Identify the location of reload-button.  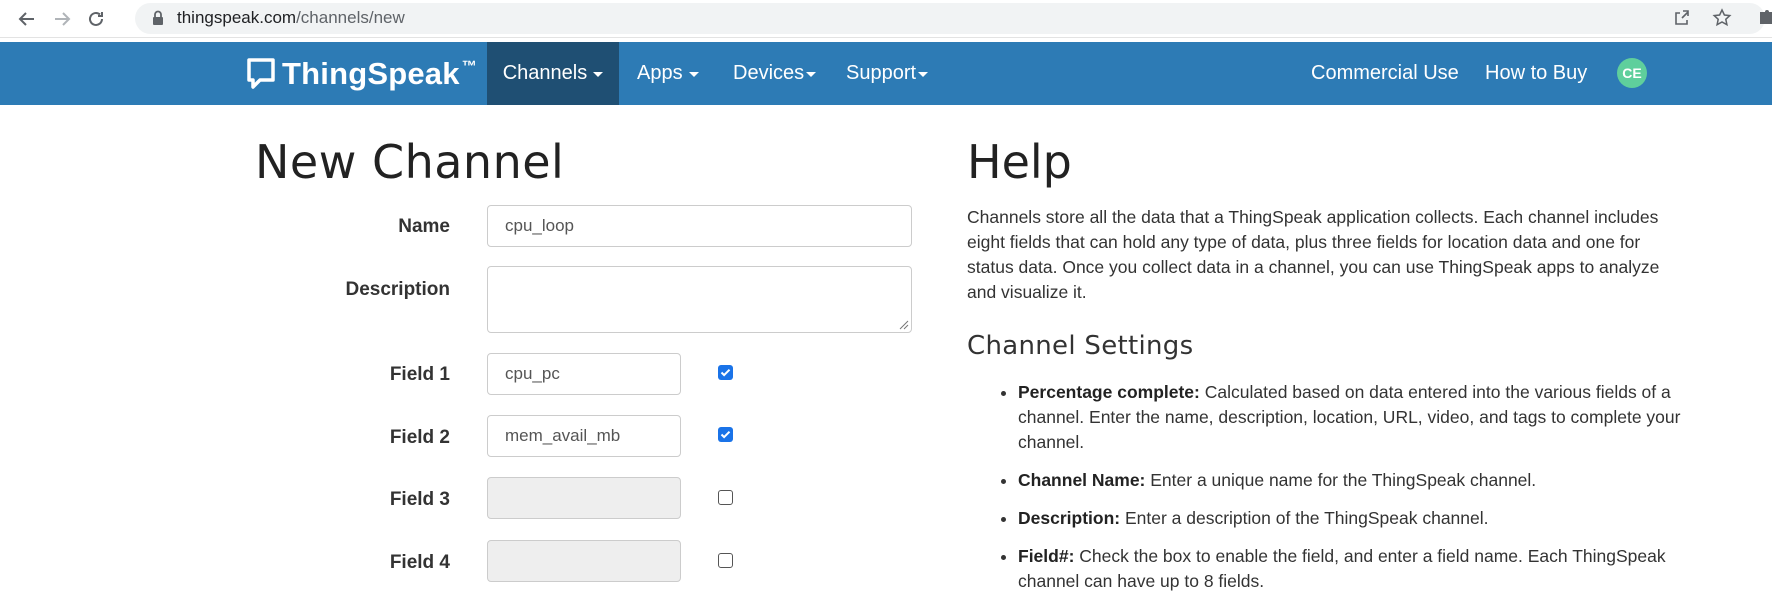
(96, 19).